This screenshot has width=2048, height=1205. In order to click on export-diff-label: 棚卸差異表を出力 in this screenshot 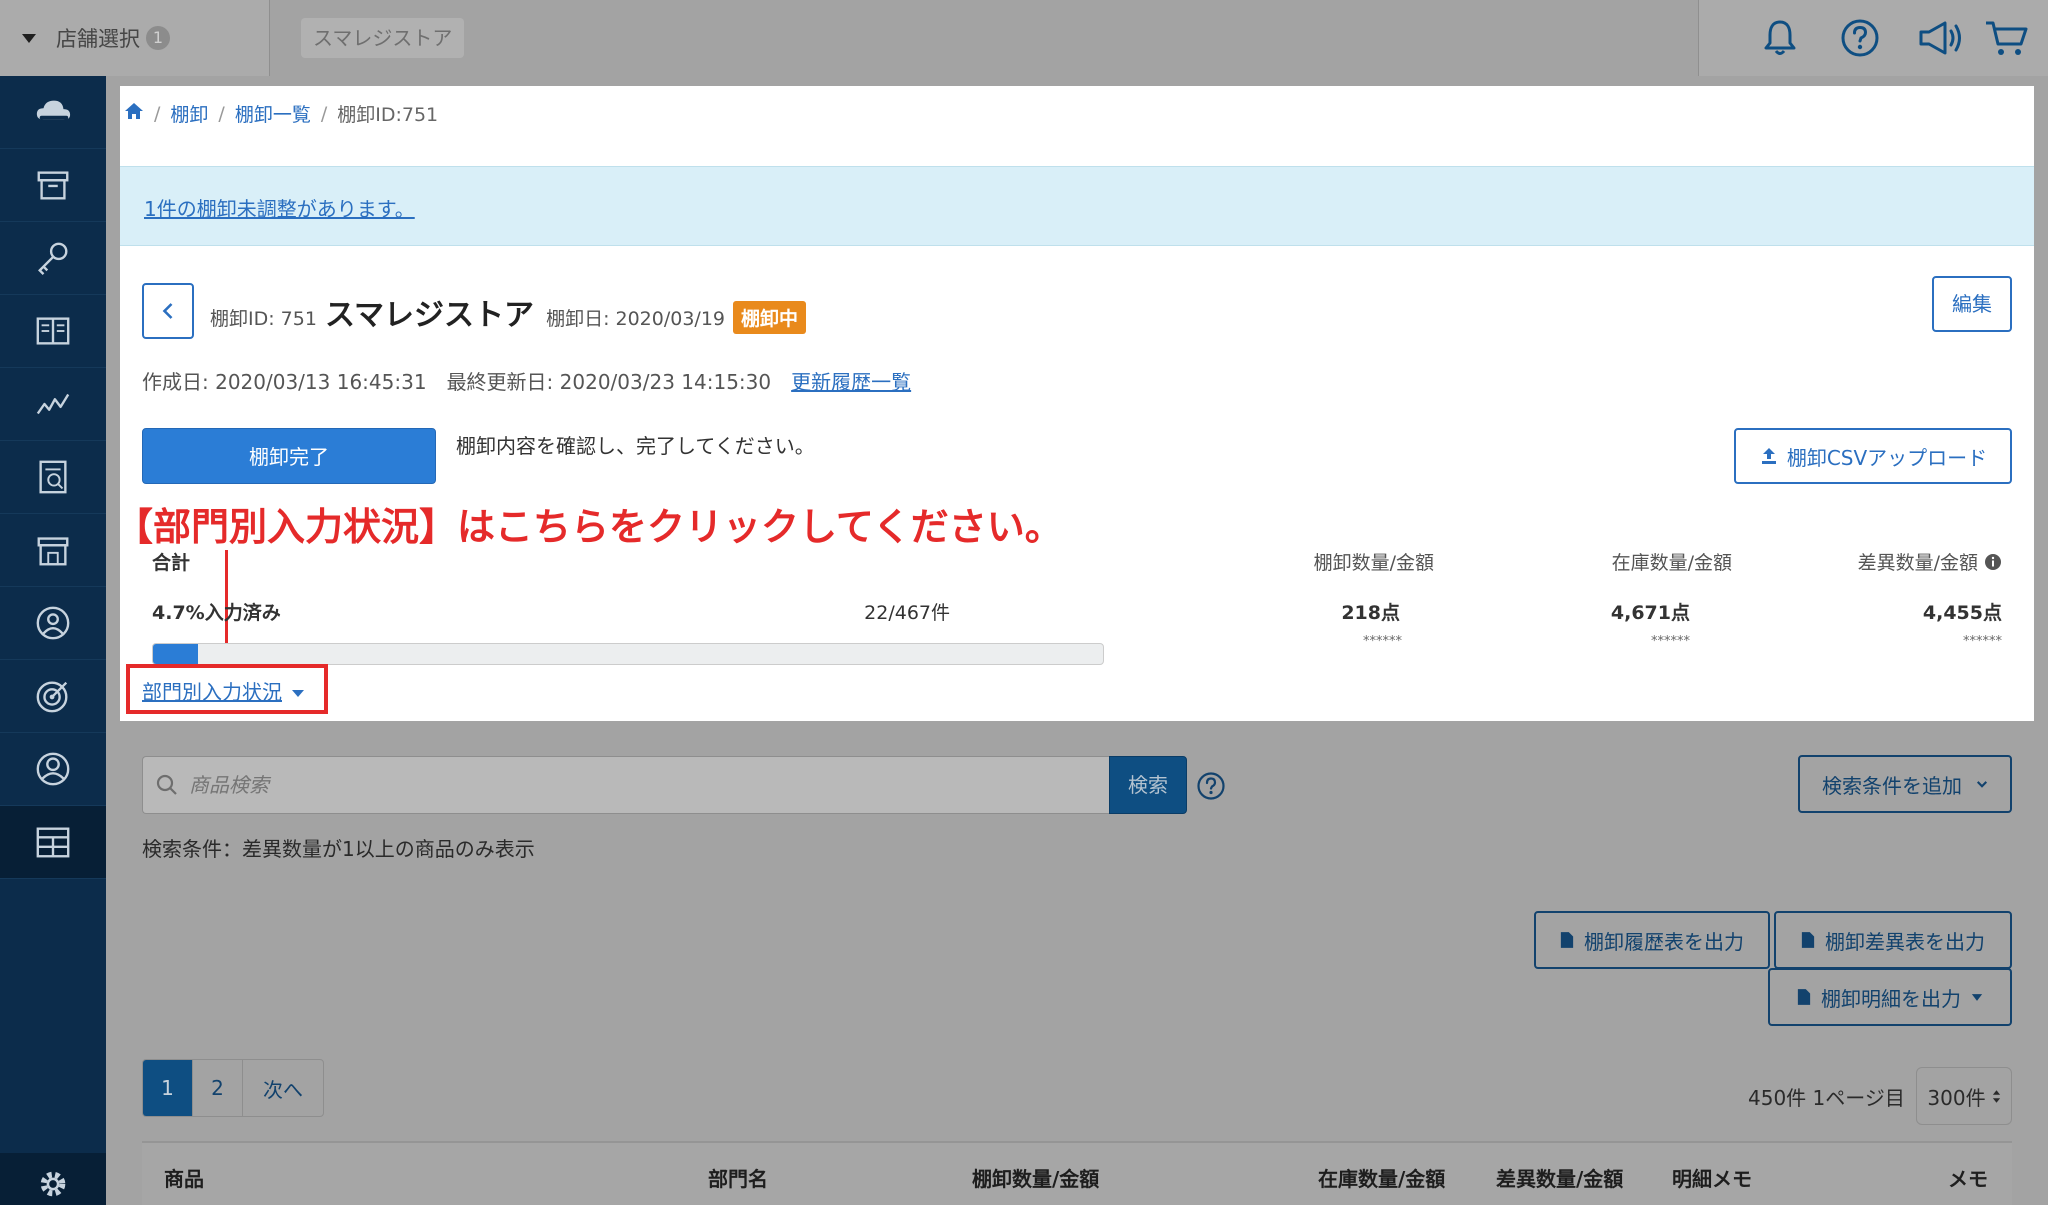, I will do `click(1905, 941)`.